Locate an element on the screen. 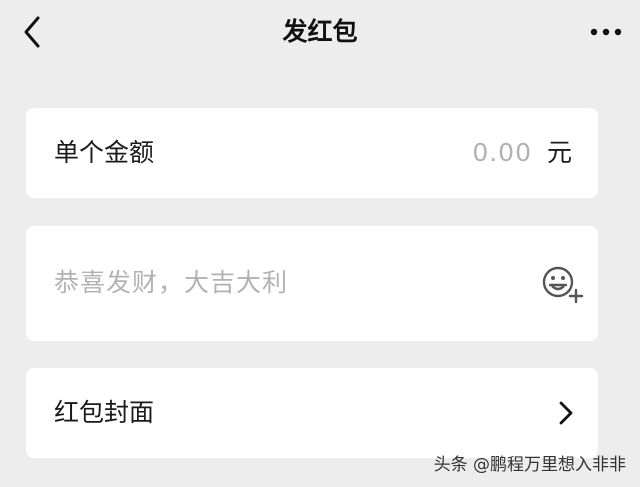 The height and width of the screenshot is (487, 640). more-dots-icon is located at coordinates (606, 32).